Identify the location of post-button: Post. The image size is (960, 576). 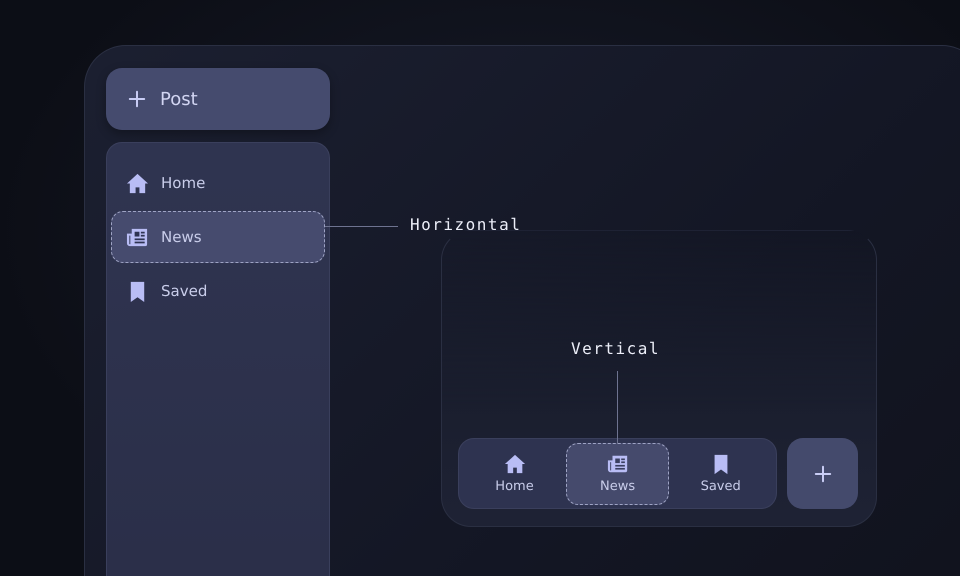
(218, 99).